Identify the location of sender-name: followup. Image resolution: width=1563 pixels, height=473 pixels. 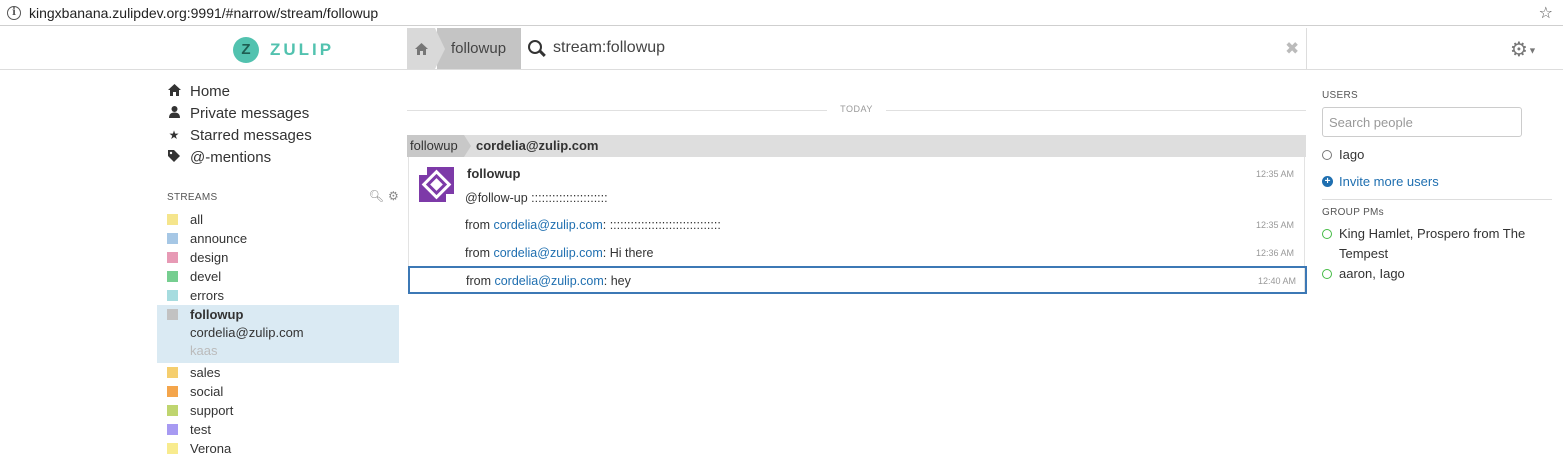
(493, 173).